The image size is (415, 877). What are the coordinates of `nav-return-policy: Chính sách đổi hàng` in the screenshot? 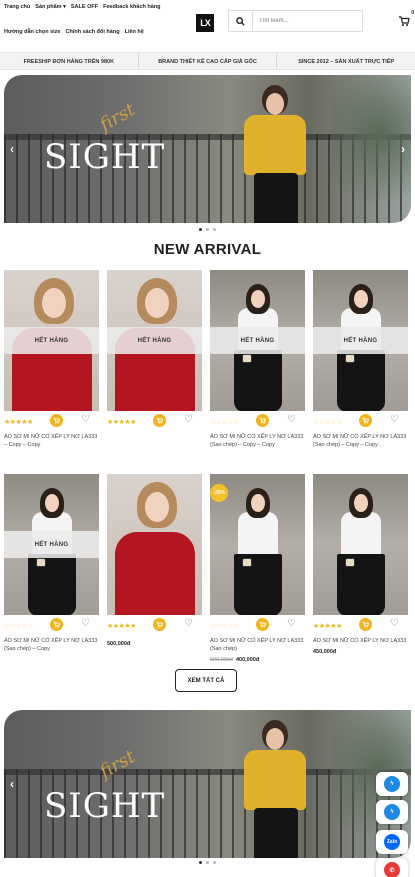 It's located at (92, 32).